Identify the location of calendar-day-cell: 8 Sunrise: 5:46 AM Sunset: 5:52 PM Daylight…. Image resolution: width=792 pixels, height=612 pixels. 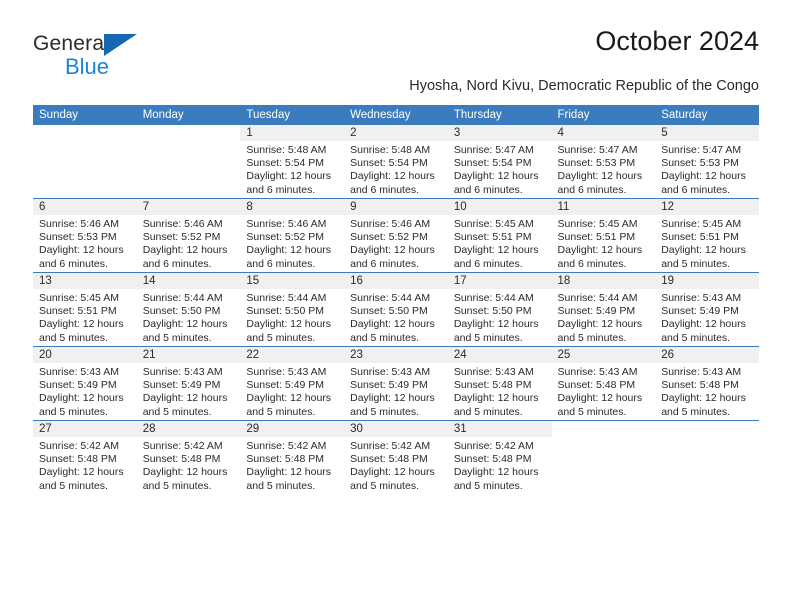
(292, 235).